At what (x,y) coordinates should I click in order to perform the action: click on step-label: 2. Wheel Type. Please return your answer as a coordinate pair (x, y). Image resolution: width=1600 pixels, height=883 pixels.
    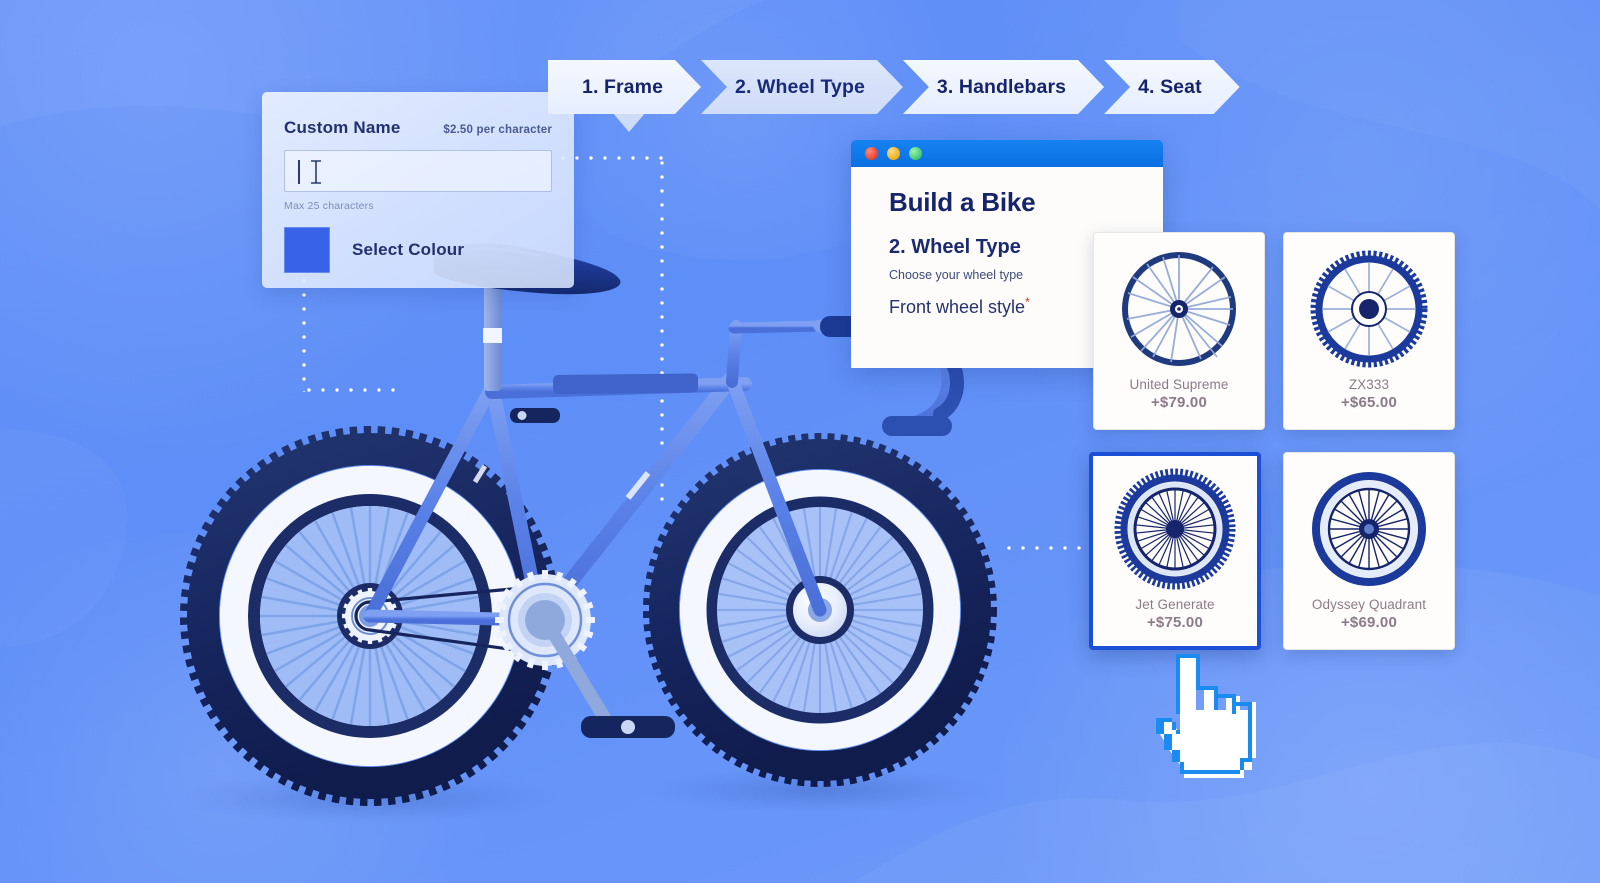
    Looking at the image, I should click on (800, 86).